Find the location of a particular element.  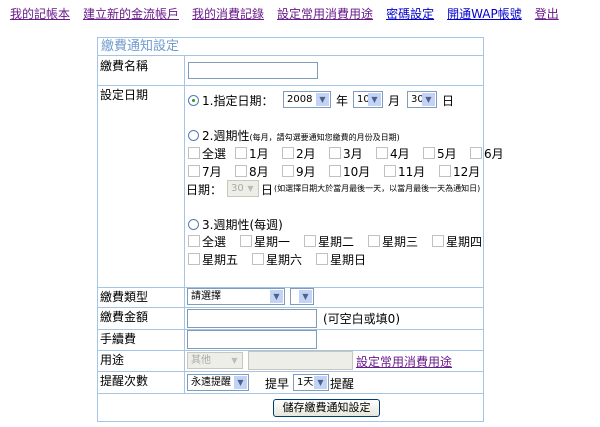

purpose-row: 用途 其他 ▼ 設定常用消費用途 is located at coordinates (290, 361).